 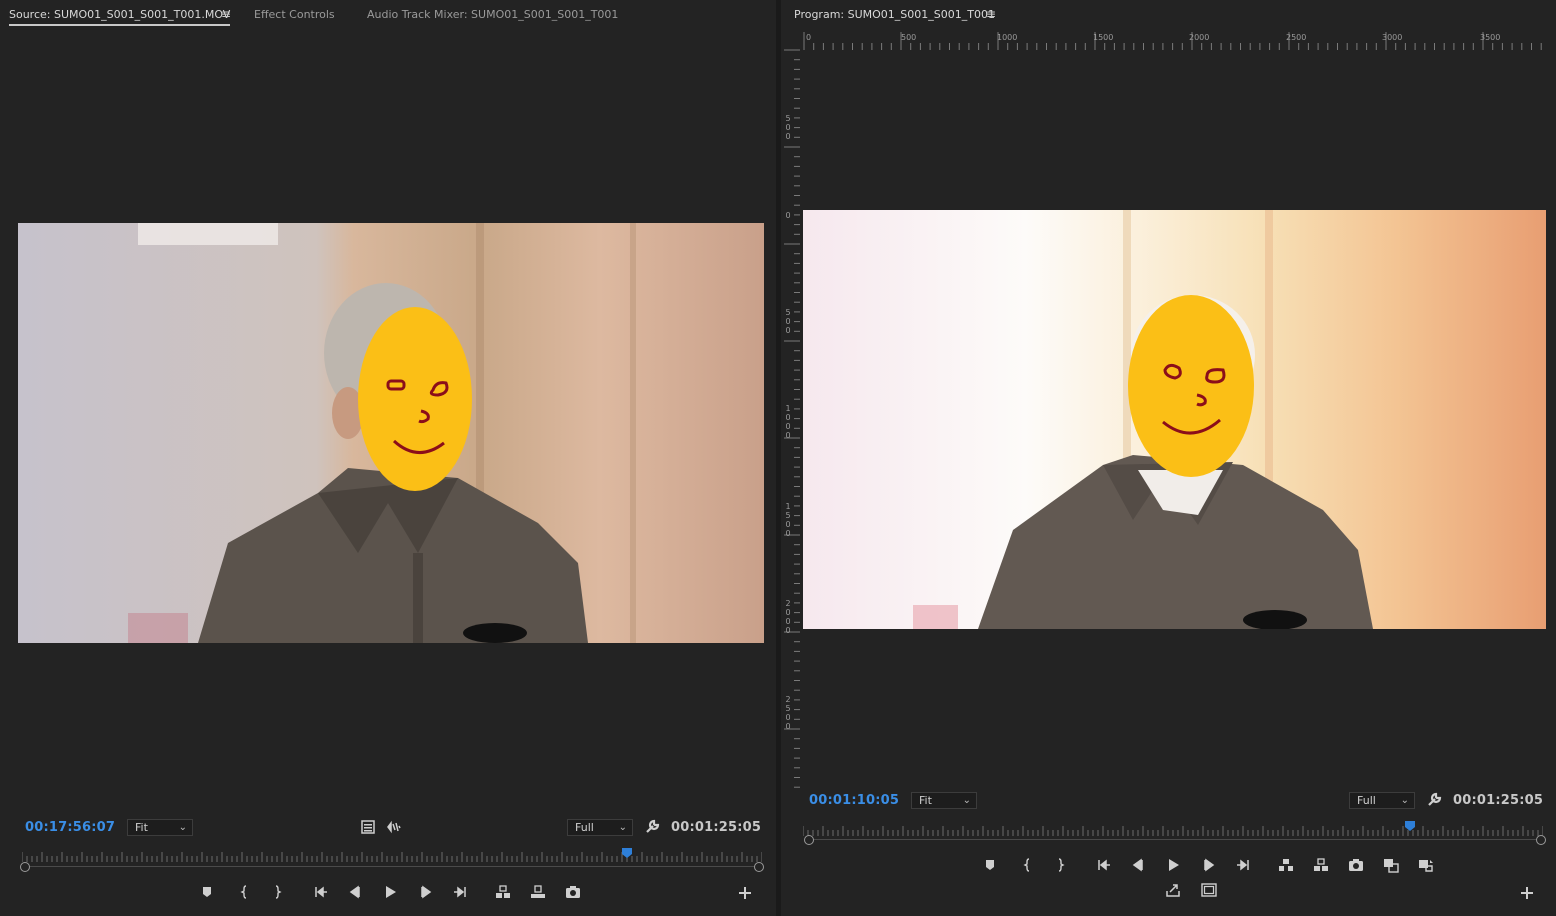 I want to click on program-horizontal-ruler: 0 500 1000 1500 2000 2500 3000 3500, so click(x=1173, y=41).